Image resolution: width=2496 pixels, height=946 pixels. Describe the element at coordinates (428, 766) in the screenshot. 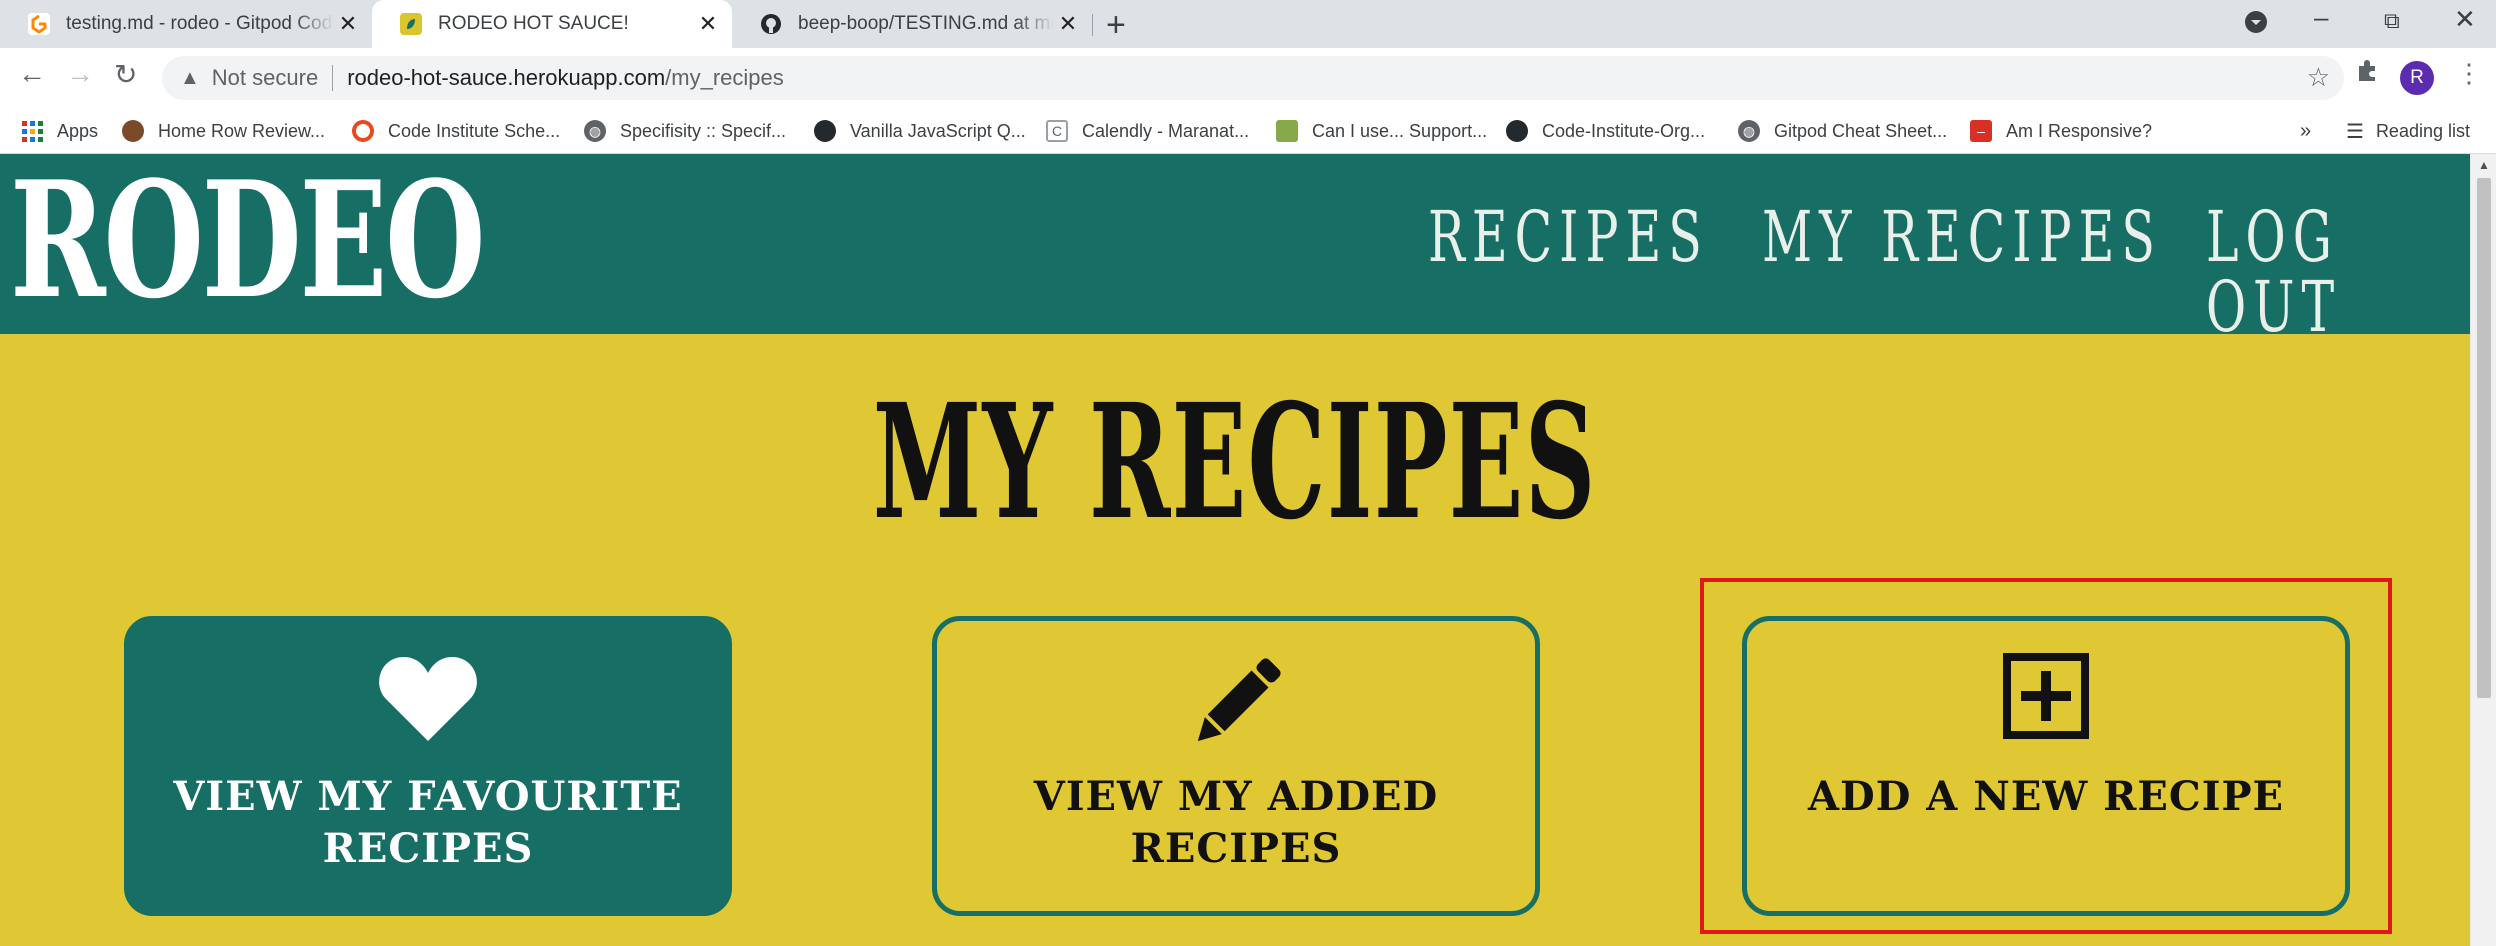

I see `view-favourite-recipes-button: VIEW MY FAVOURITE RECIPES` at that location.